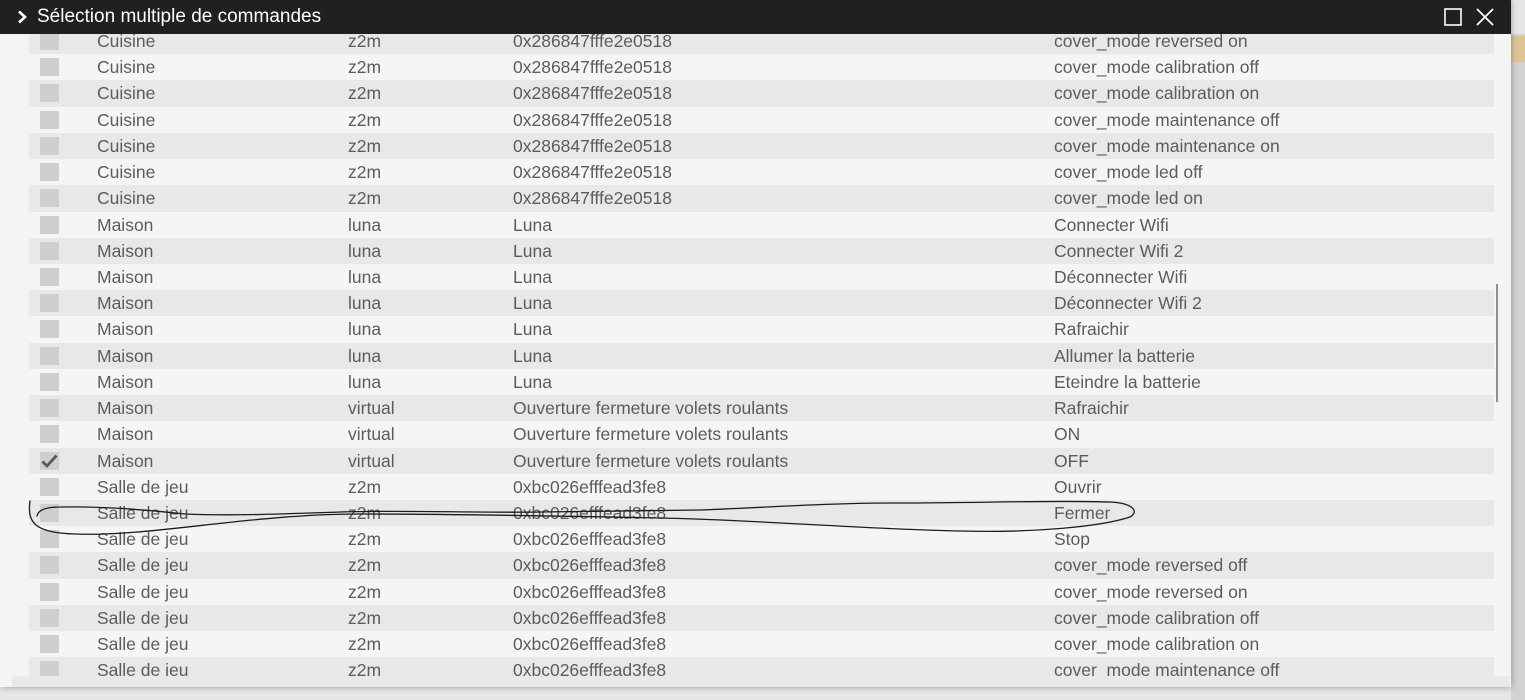  Describe the element at coordinates (761, 224) in the screenshot. I see `table-row: Maison luna Luna Connecter Wifi` at that location.